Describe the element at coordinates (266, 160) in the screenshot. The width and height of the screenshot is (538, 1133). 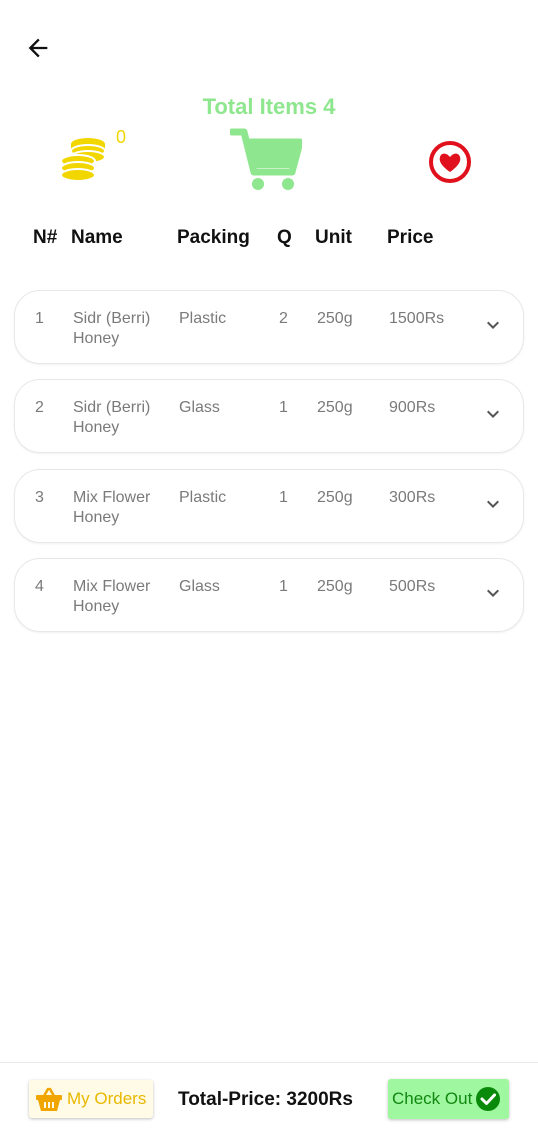
I see `shopping-cart-icon` at that location.